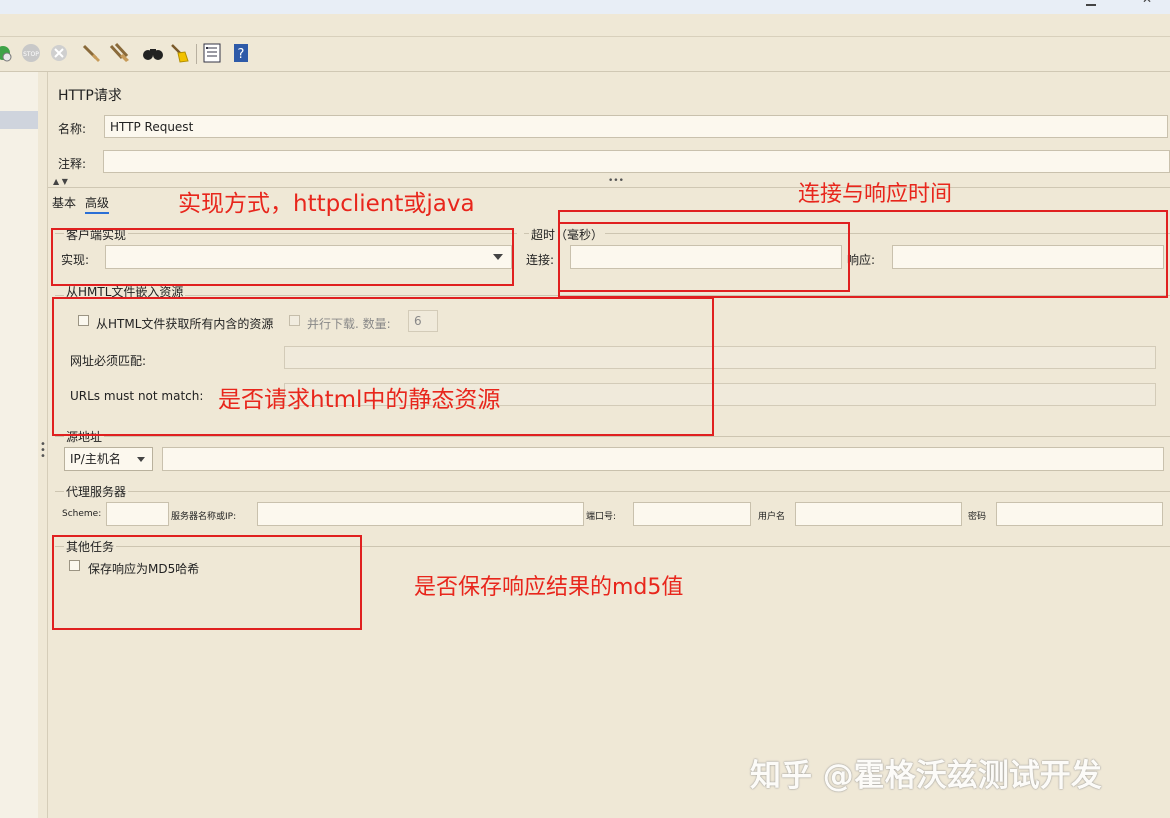 The image size is (1170, 818). What do you see at coordinates (636, 126) in the screenshot?
I see `name-input: HTTP Request` at bounding box center [636, 126].